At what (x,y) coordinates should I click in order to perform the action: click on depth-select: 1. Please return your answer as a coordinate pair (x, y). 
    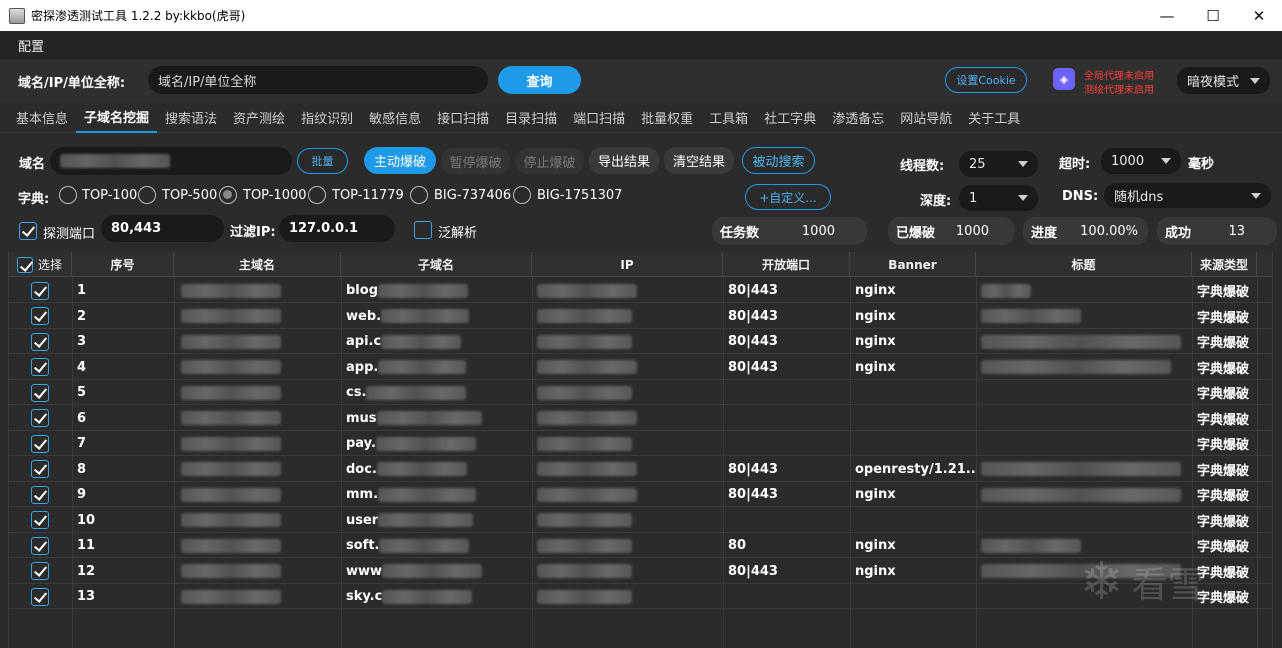
    Looking at the image, I should click on (998, 198).